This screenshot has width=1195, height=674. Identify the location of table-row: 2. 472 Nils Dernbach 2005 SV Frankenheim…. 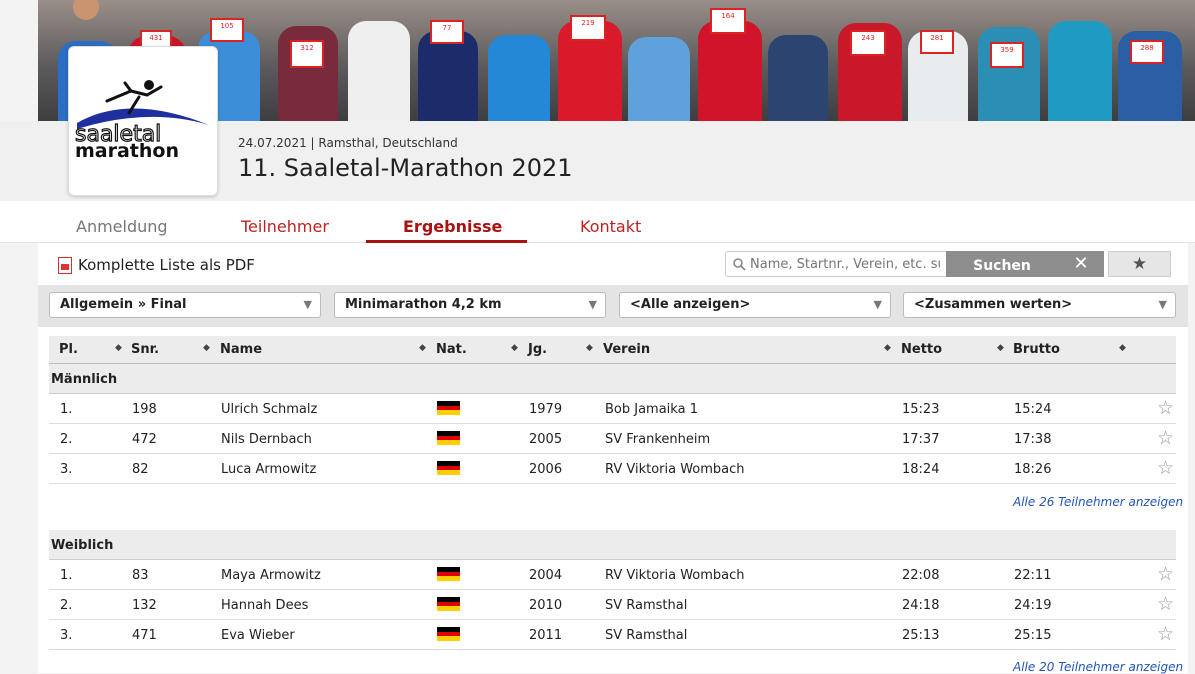
(612, 439).